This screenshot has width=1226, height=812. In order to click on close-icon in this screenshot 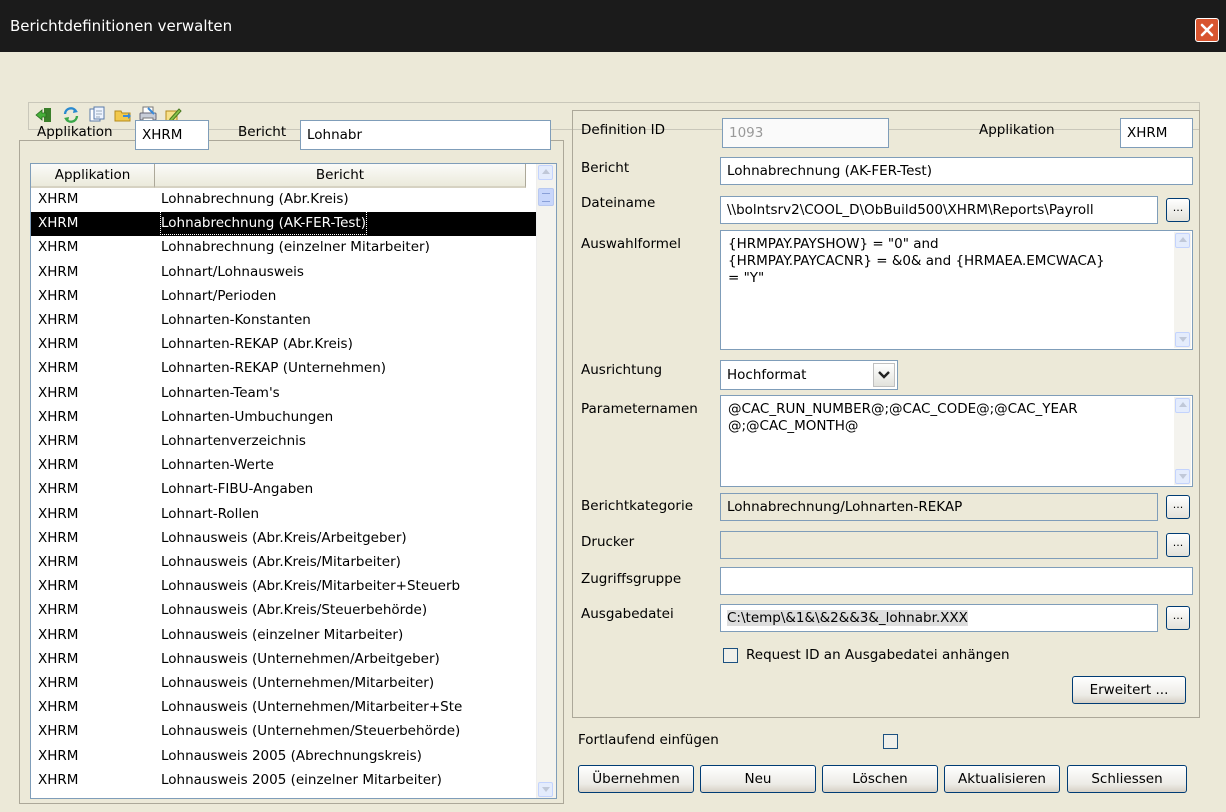, I will do `click(1207, 30)`.